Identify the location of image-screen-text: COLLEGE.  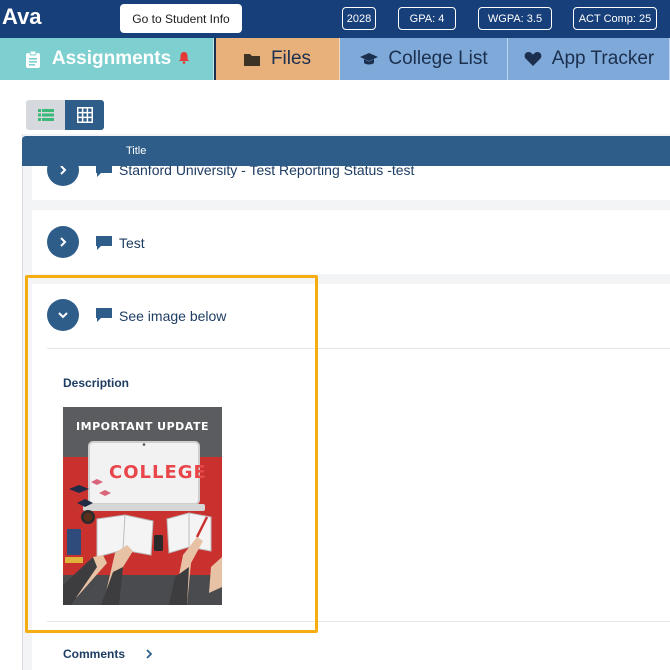
(158, 472).